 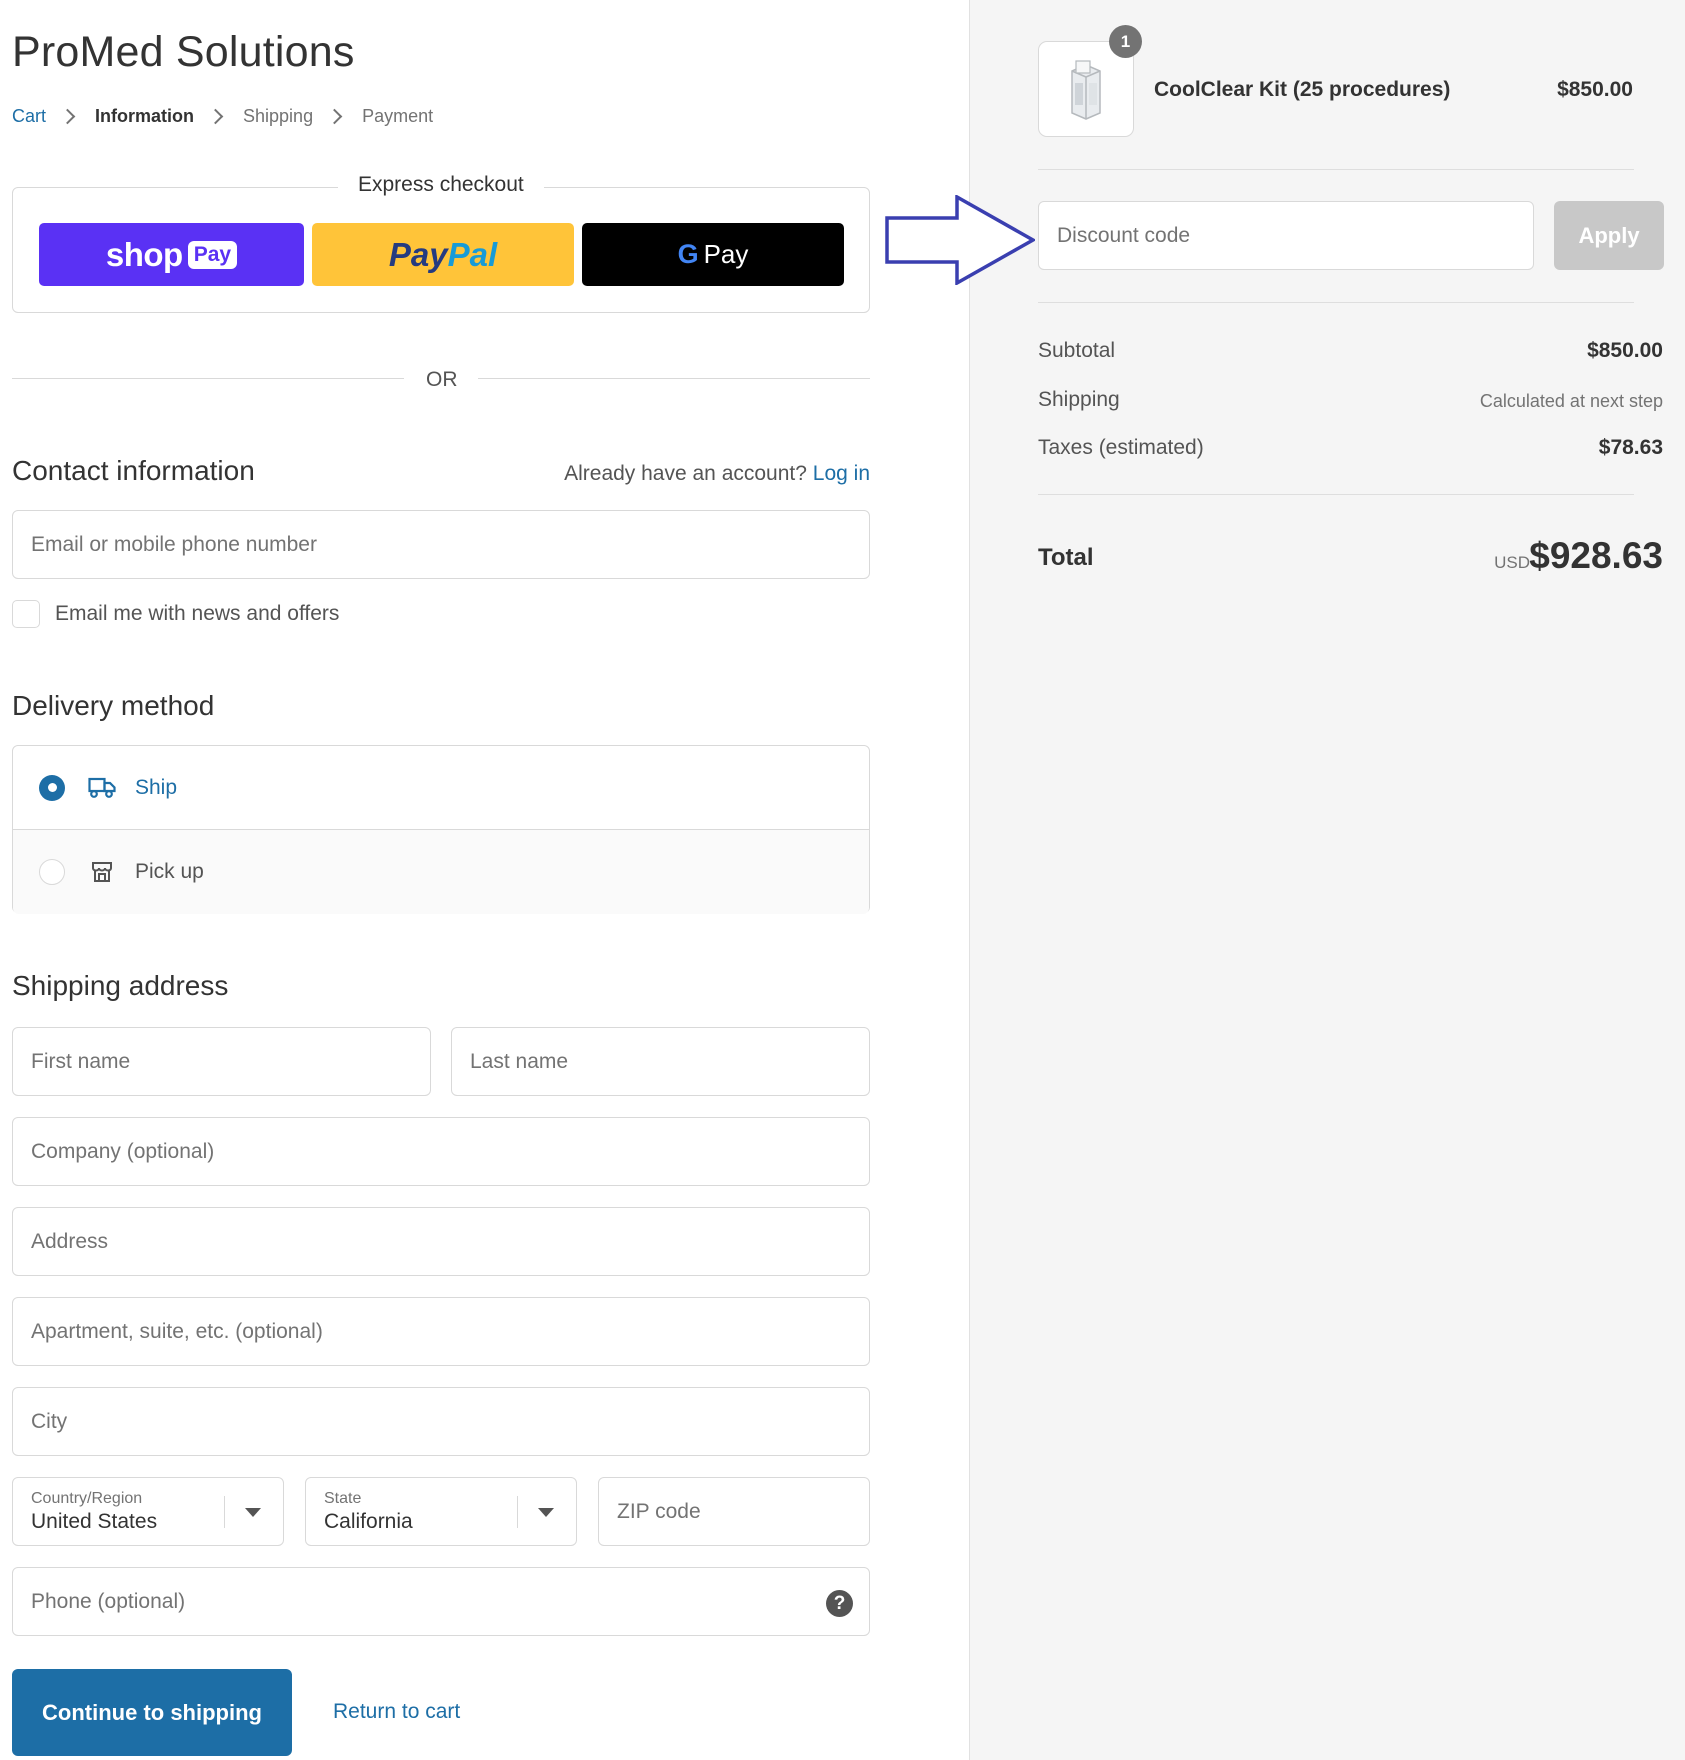 I want to click on country-label: Country/Region, so click(x=87, y=1498).